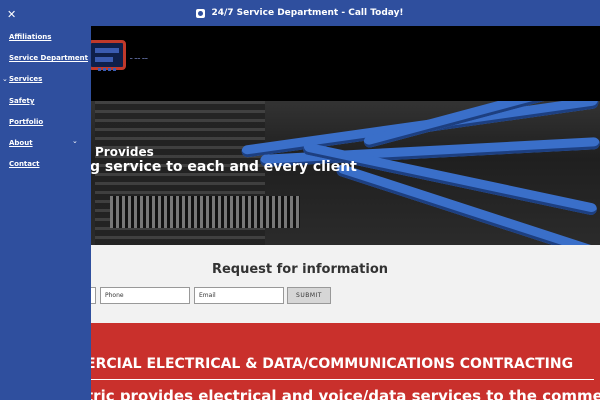  What do you see at coordinates (21, 101) in the screenshot?
I see `nav-item-safety: Safety` at bounding box center [21, 101].